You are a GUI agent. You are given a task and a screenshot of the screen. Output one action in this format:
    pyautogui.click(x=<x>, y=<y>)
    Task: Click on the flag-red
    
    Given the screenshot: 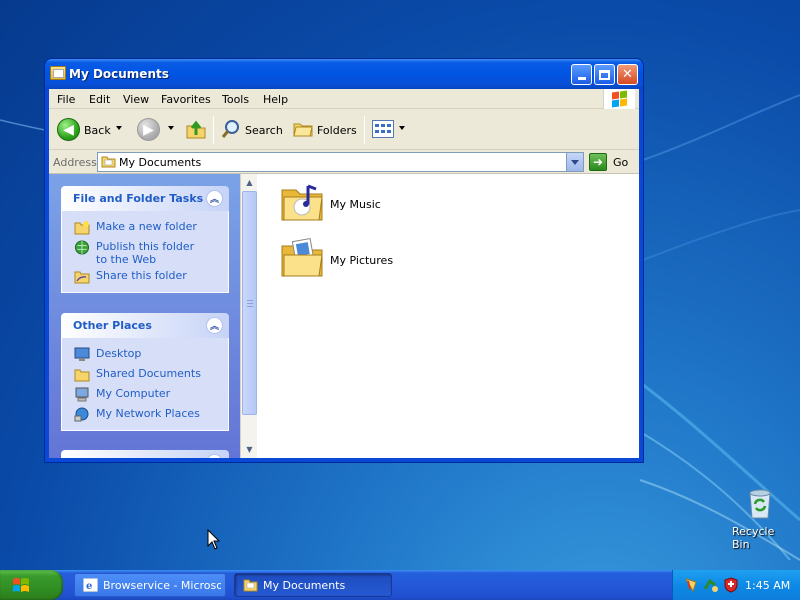 What is the action you would take?
    pyautogui.click(x=615, y=95)
    